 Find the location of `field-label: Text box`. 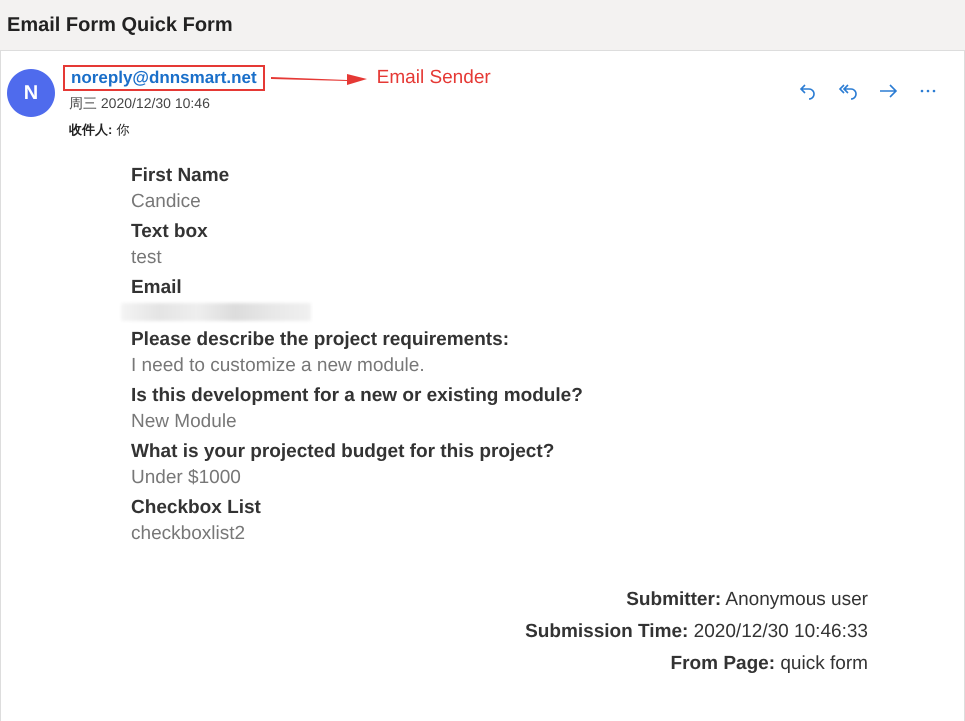

field-label: Text box is located at coordinates (170, 232).